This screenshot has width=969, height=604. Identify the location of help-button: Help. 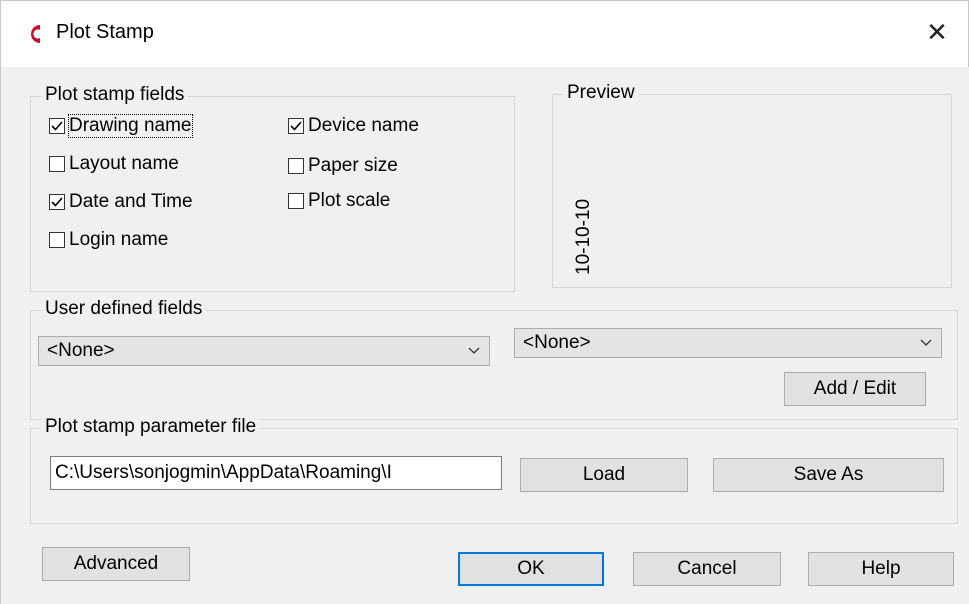
(881, 569).